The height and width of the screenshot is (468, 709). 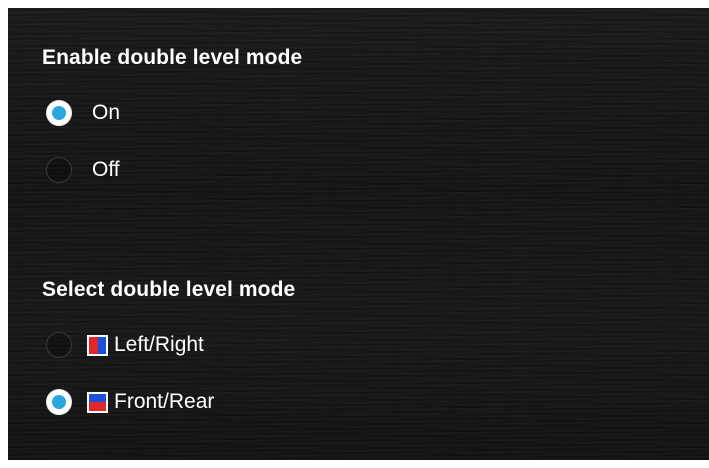 I want to click on left-right-split-icon, so click(x=97, y=345).